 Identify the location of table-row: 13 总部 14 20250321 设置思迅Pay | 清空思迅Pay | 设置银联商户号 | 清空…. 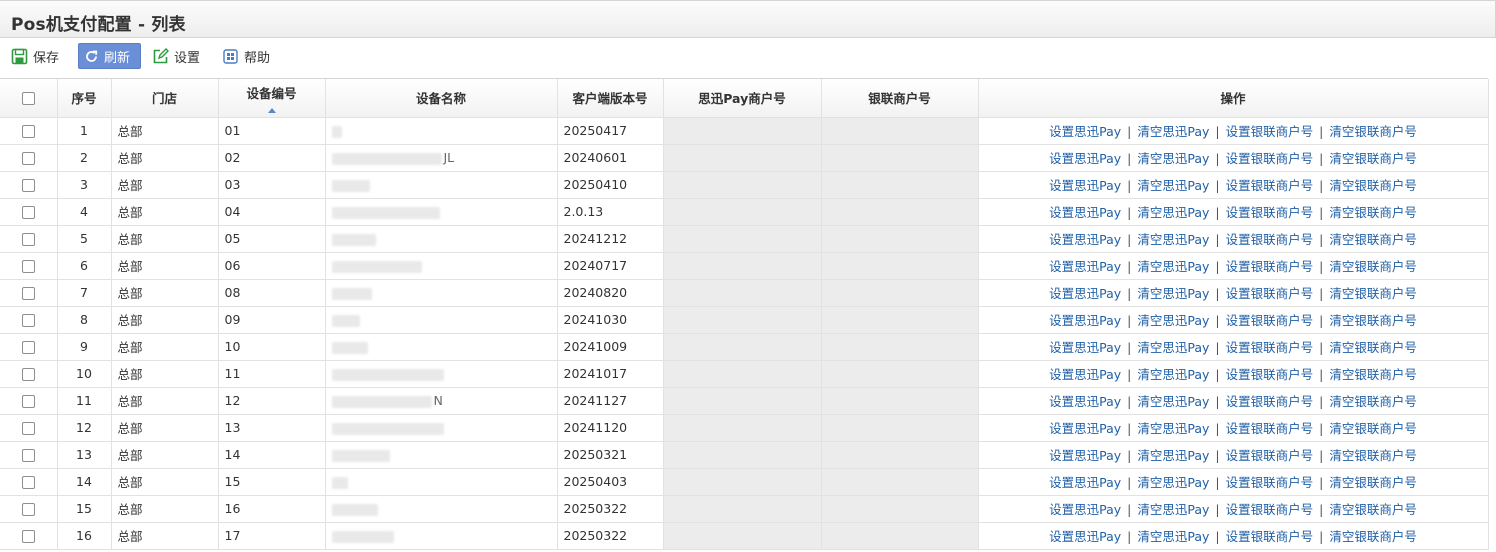
(744, 455).